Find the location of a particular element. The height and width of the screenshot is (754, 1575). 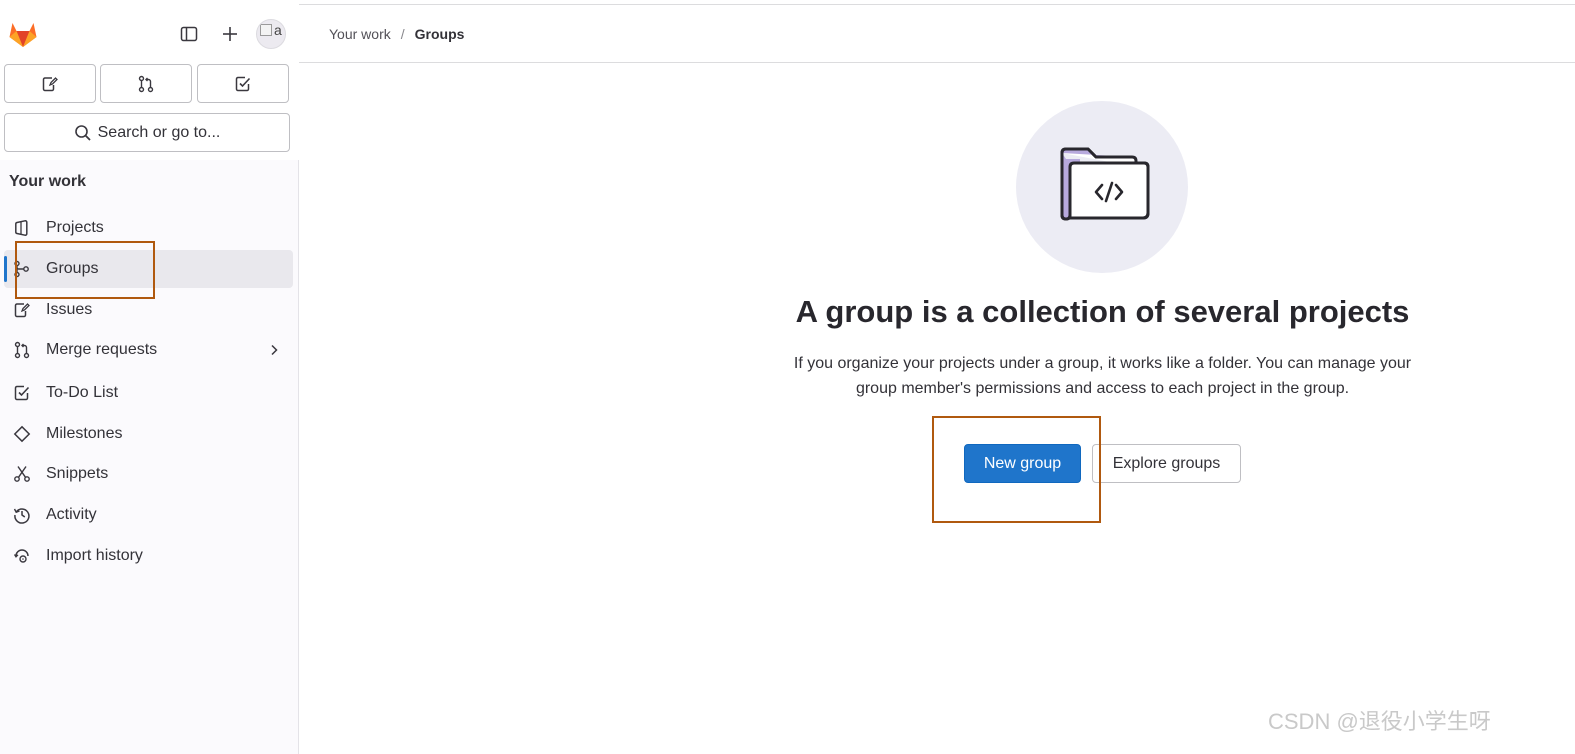

collapse-sidebar-button is located at coordinates (189, 34).